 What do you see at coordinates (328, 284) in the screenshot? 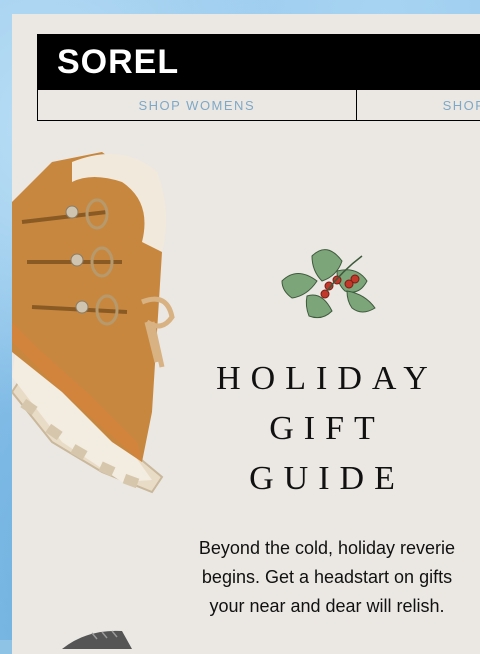
I see `holly-icon` at bounding box center [328, 284].